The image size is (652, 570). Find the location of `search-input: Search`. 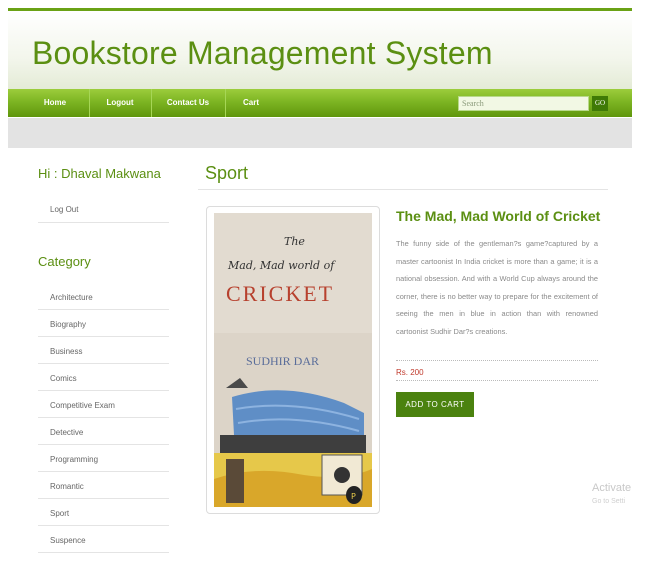

search-input: Search is located at coordinates (523, 103).